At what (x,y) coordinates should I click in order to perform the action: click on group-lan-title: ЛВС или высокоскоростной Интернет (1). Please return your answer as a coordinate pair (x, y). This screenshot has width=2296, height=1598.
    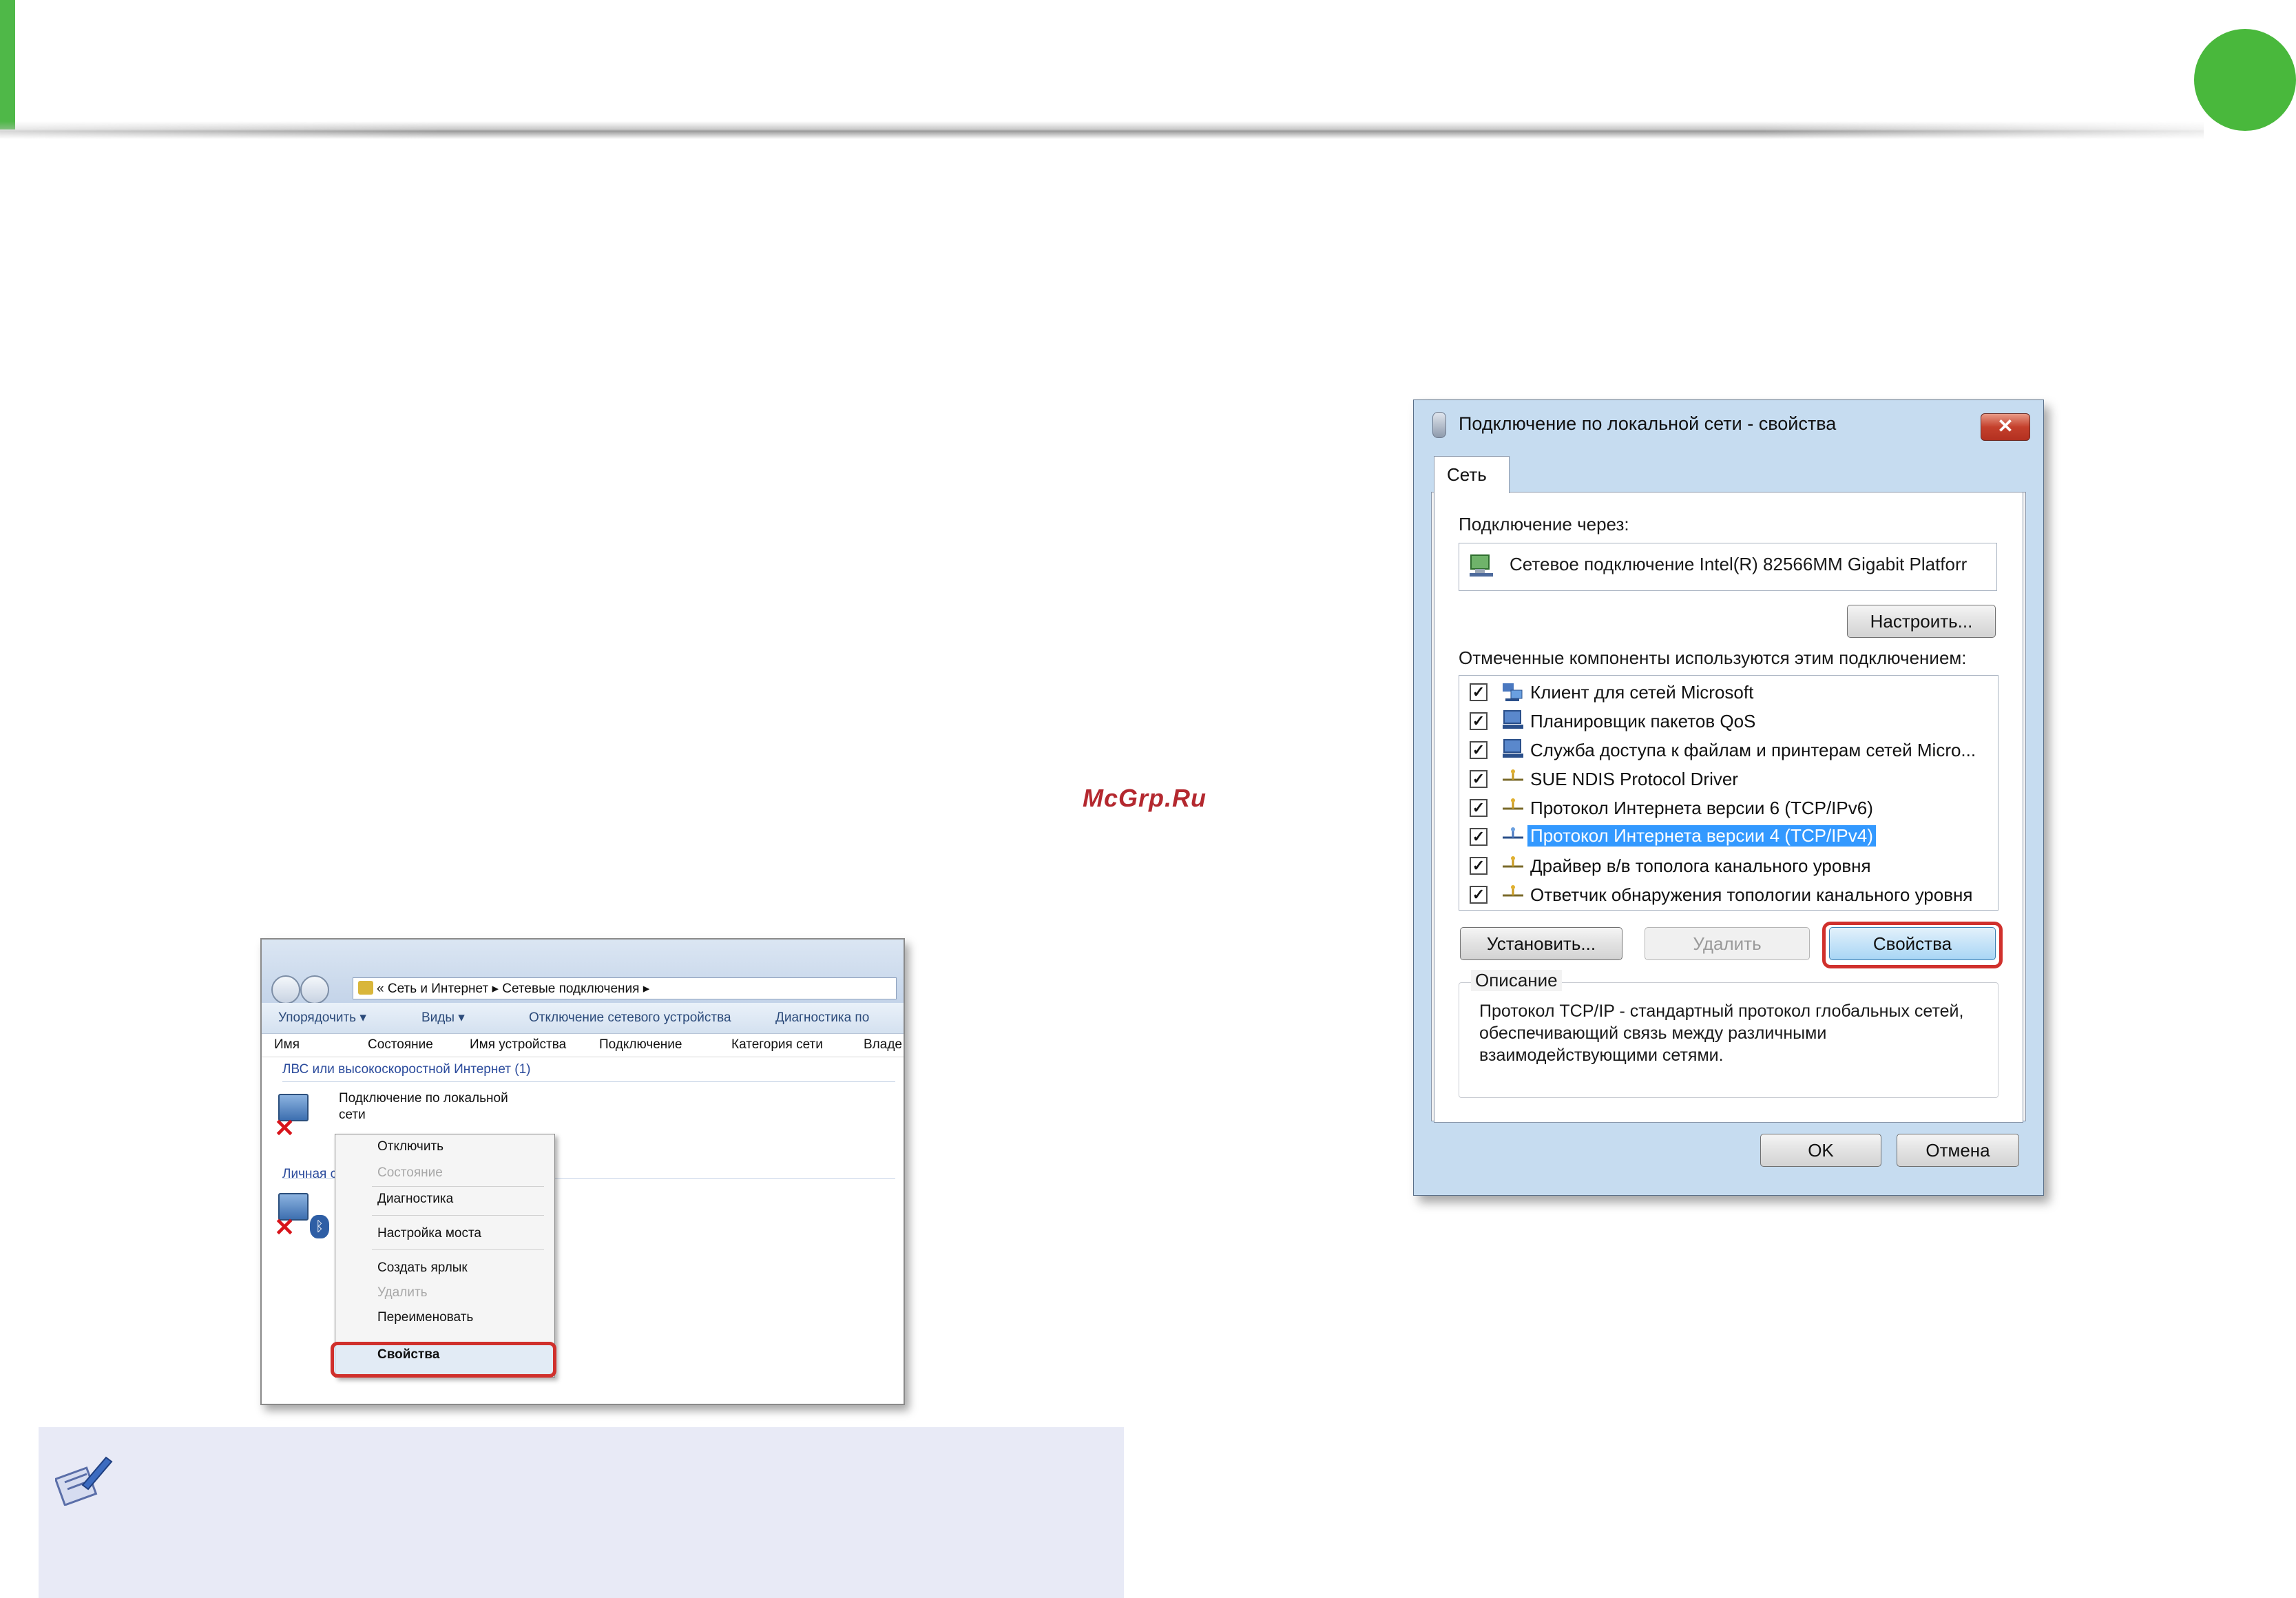
    Looking at the image, I should click on (406, 1069).